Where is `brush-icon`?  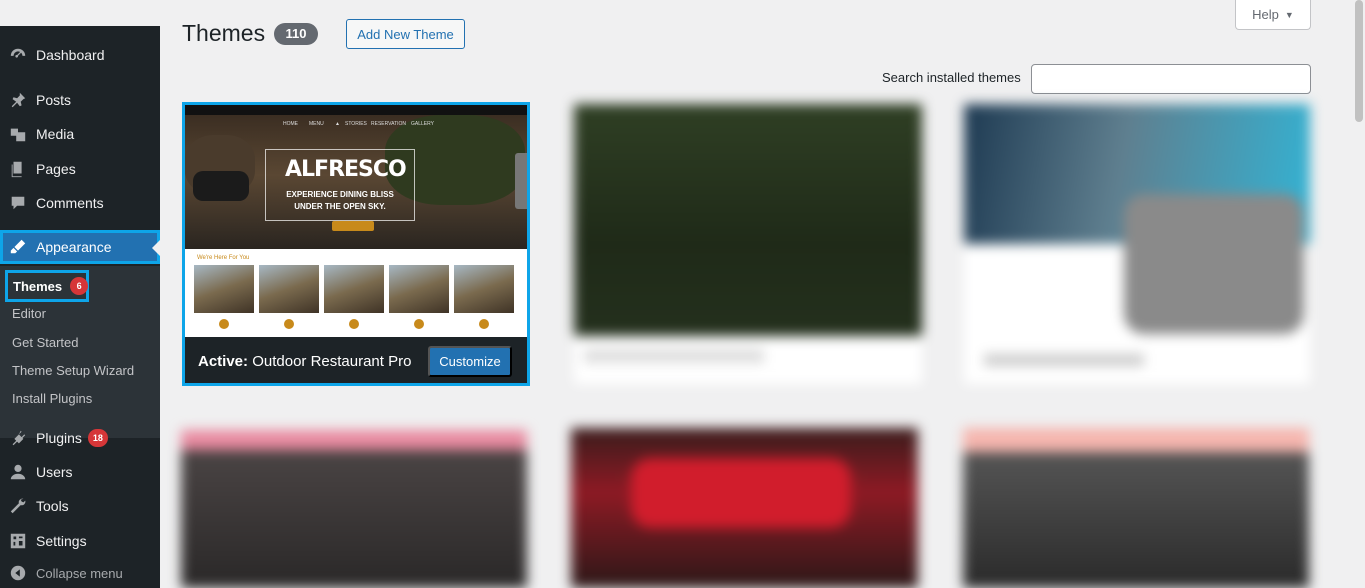 brush-icon is located at coordinates (18, 247).